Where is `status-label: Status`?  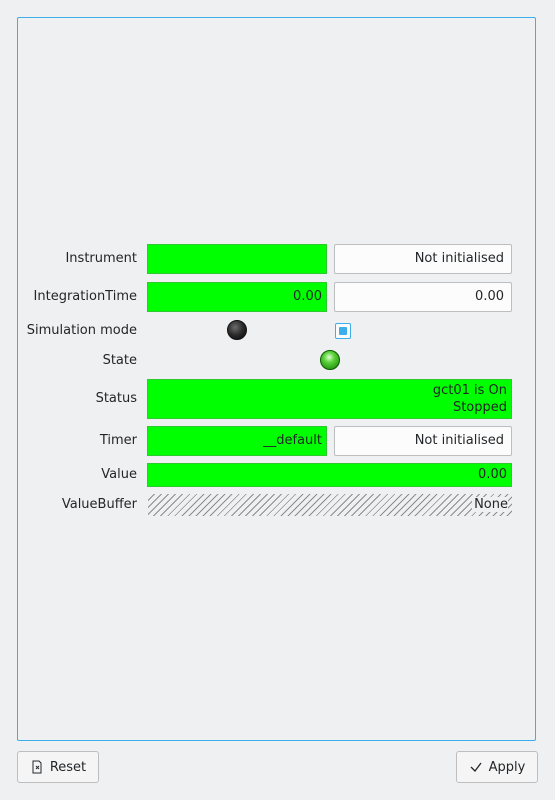
status-label: Status is located at coordinates (116, 398).